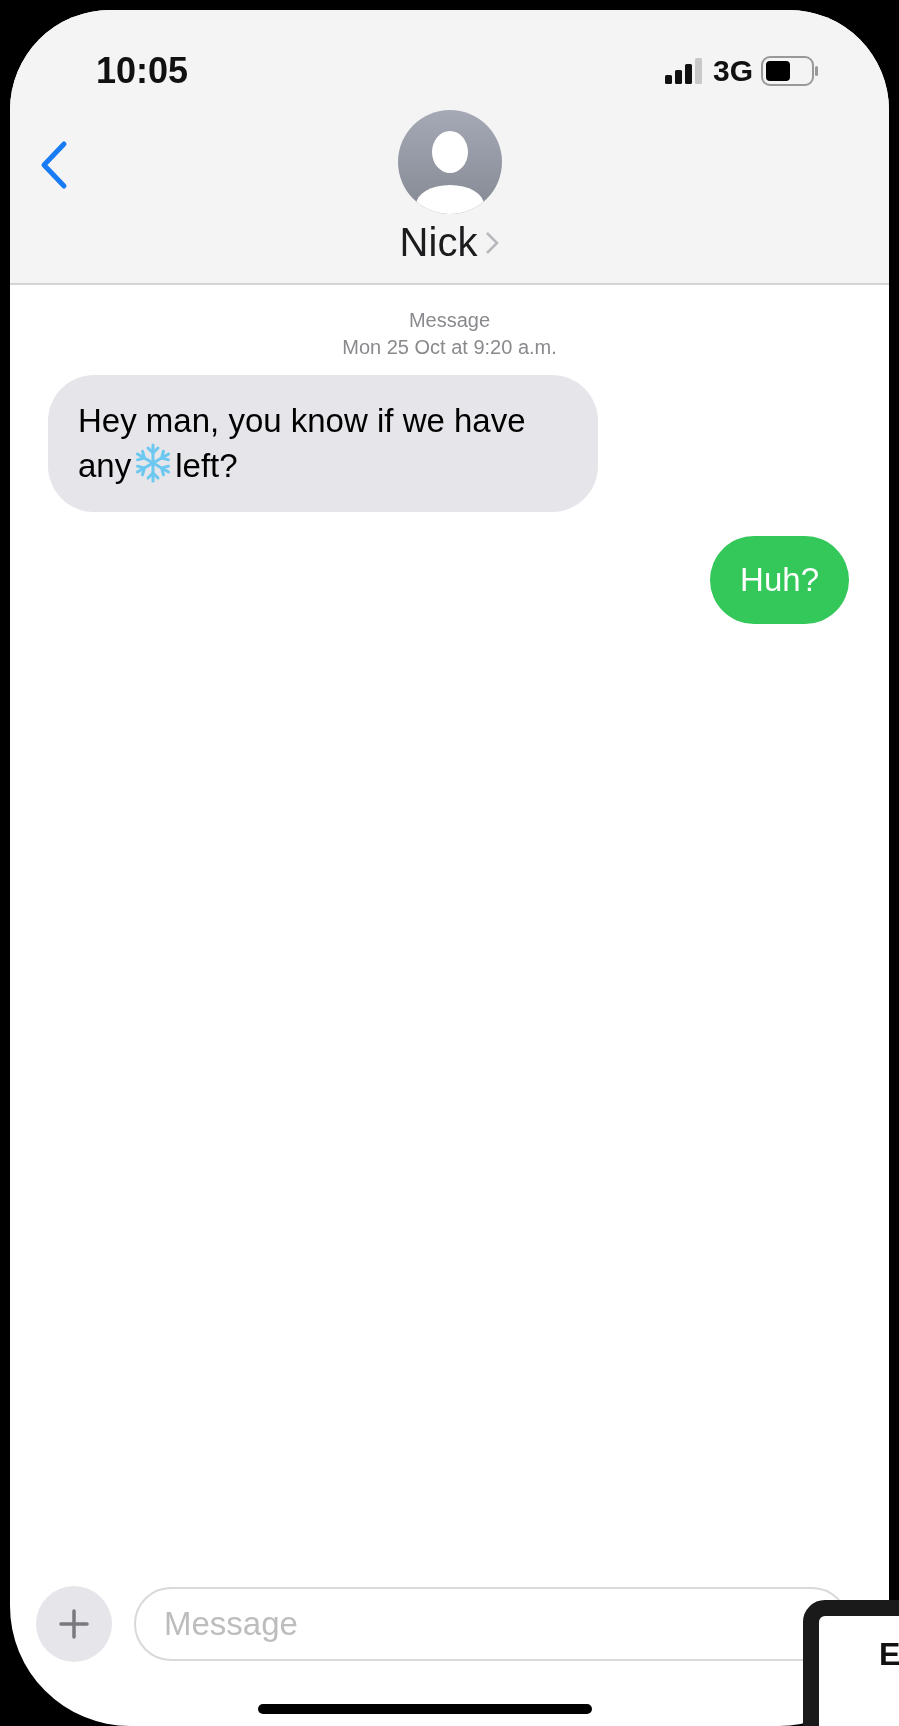 Image resolution: width=899 pixels, height=1726 pixels. What do you see at coordinates (779, 580) in the screenshot?
I see `sent-message-bubble: Huh?` at bounding box center [779, 580].